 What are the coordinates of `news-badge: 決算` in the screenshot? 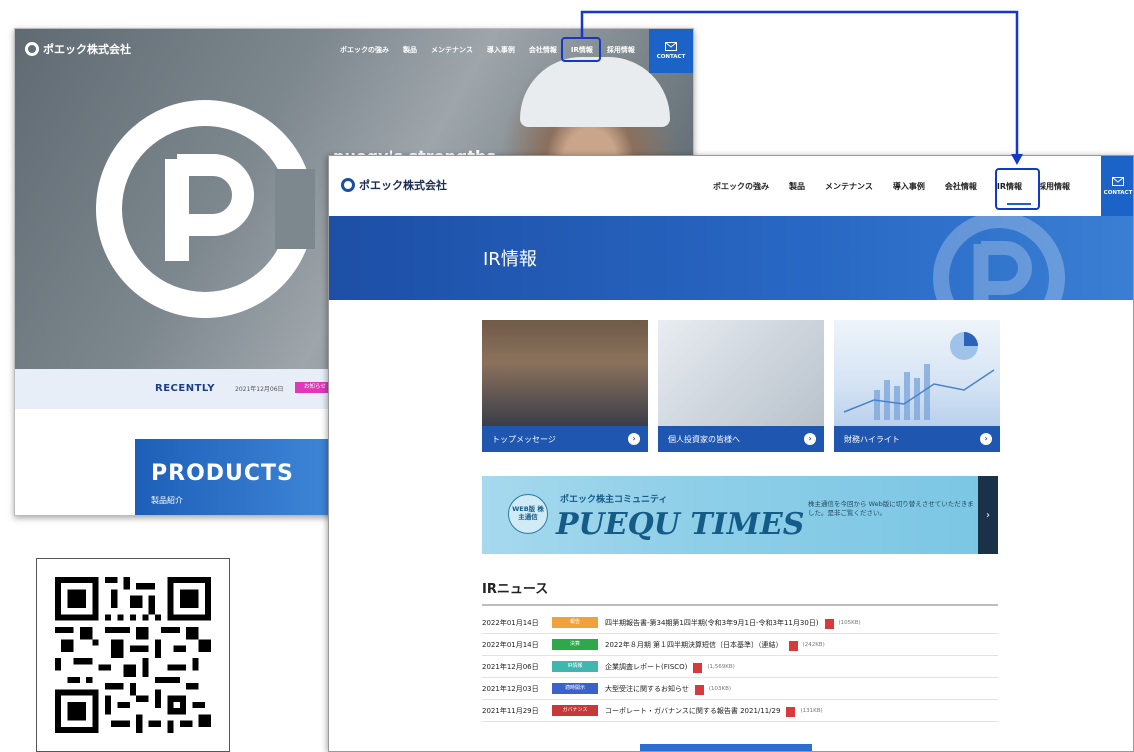 It's located at (575, 644).